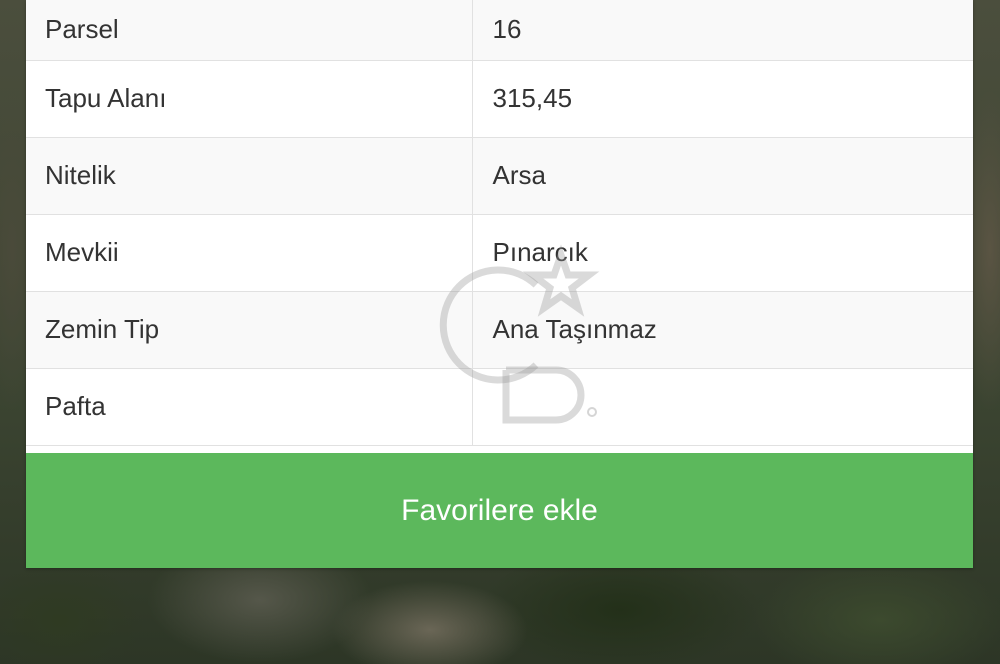  Describe the element at coordinates (249, 30) in the screenshot. I see `row-label: Parsel` at that location.